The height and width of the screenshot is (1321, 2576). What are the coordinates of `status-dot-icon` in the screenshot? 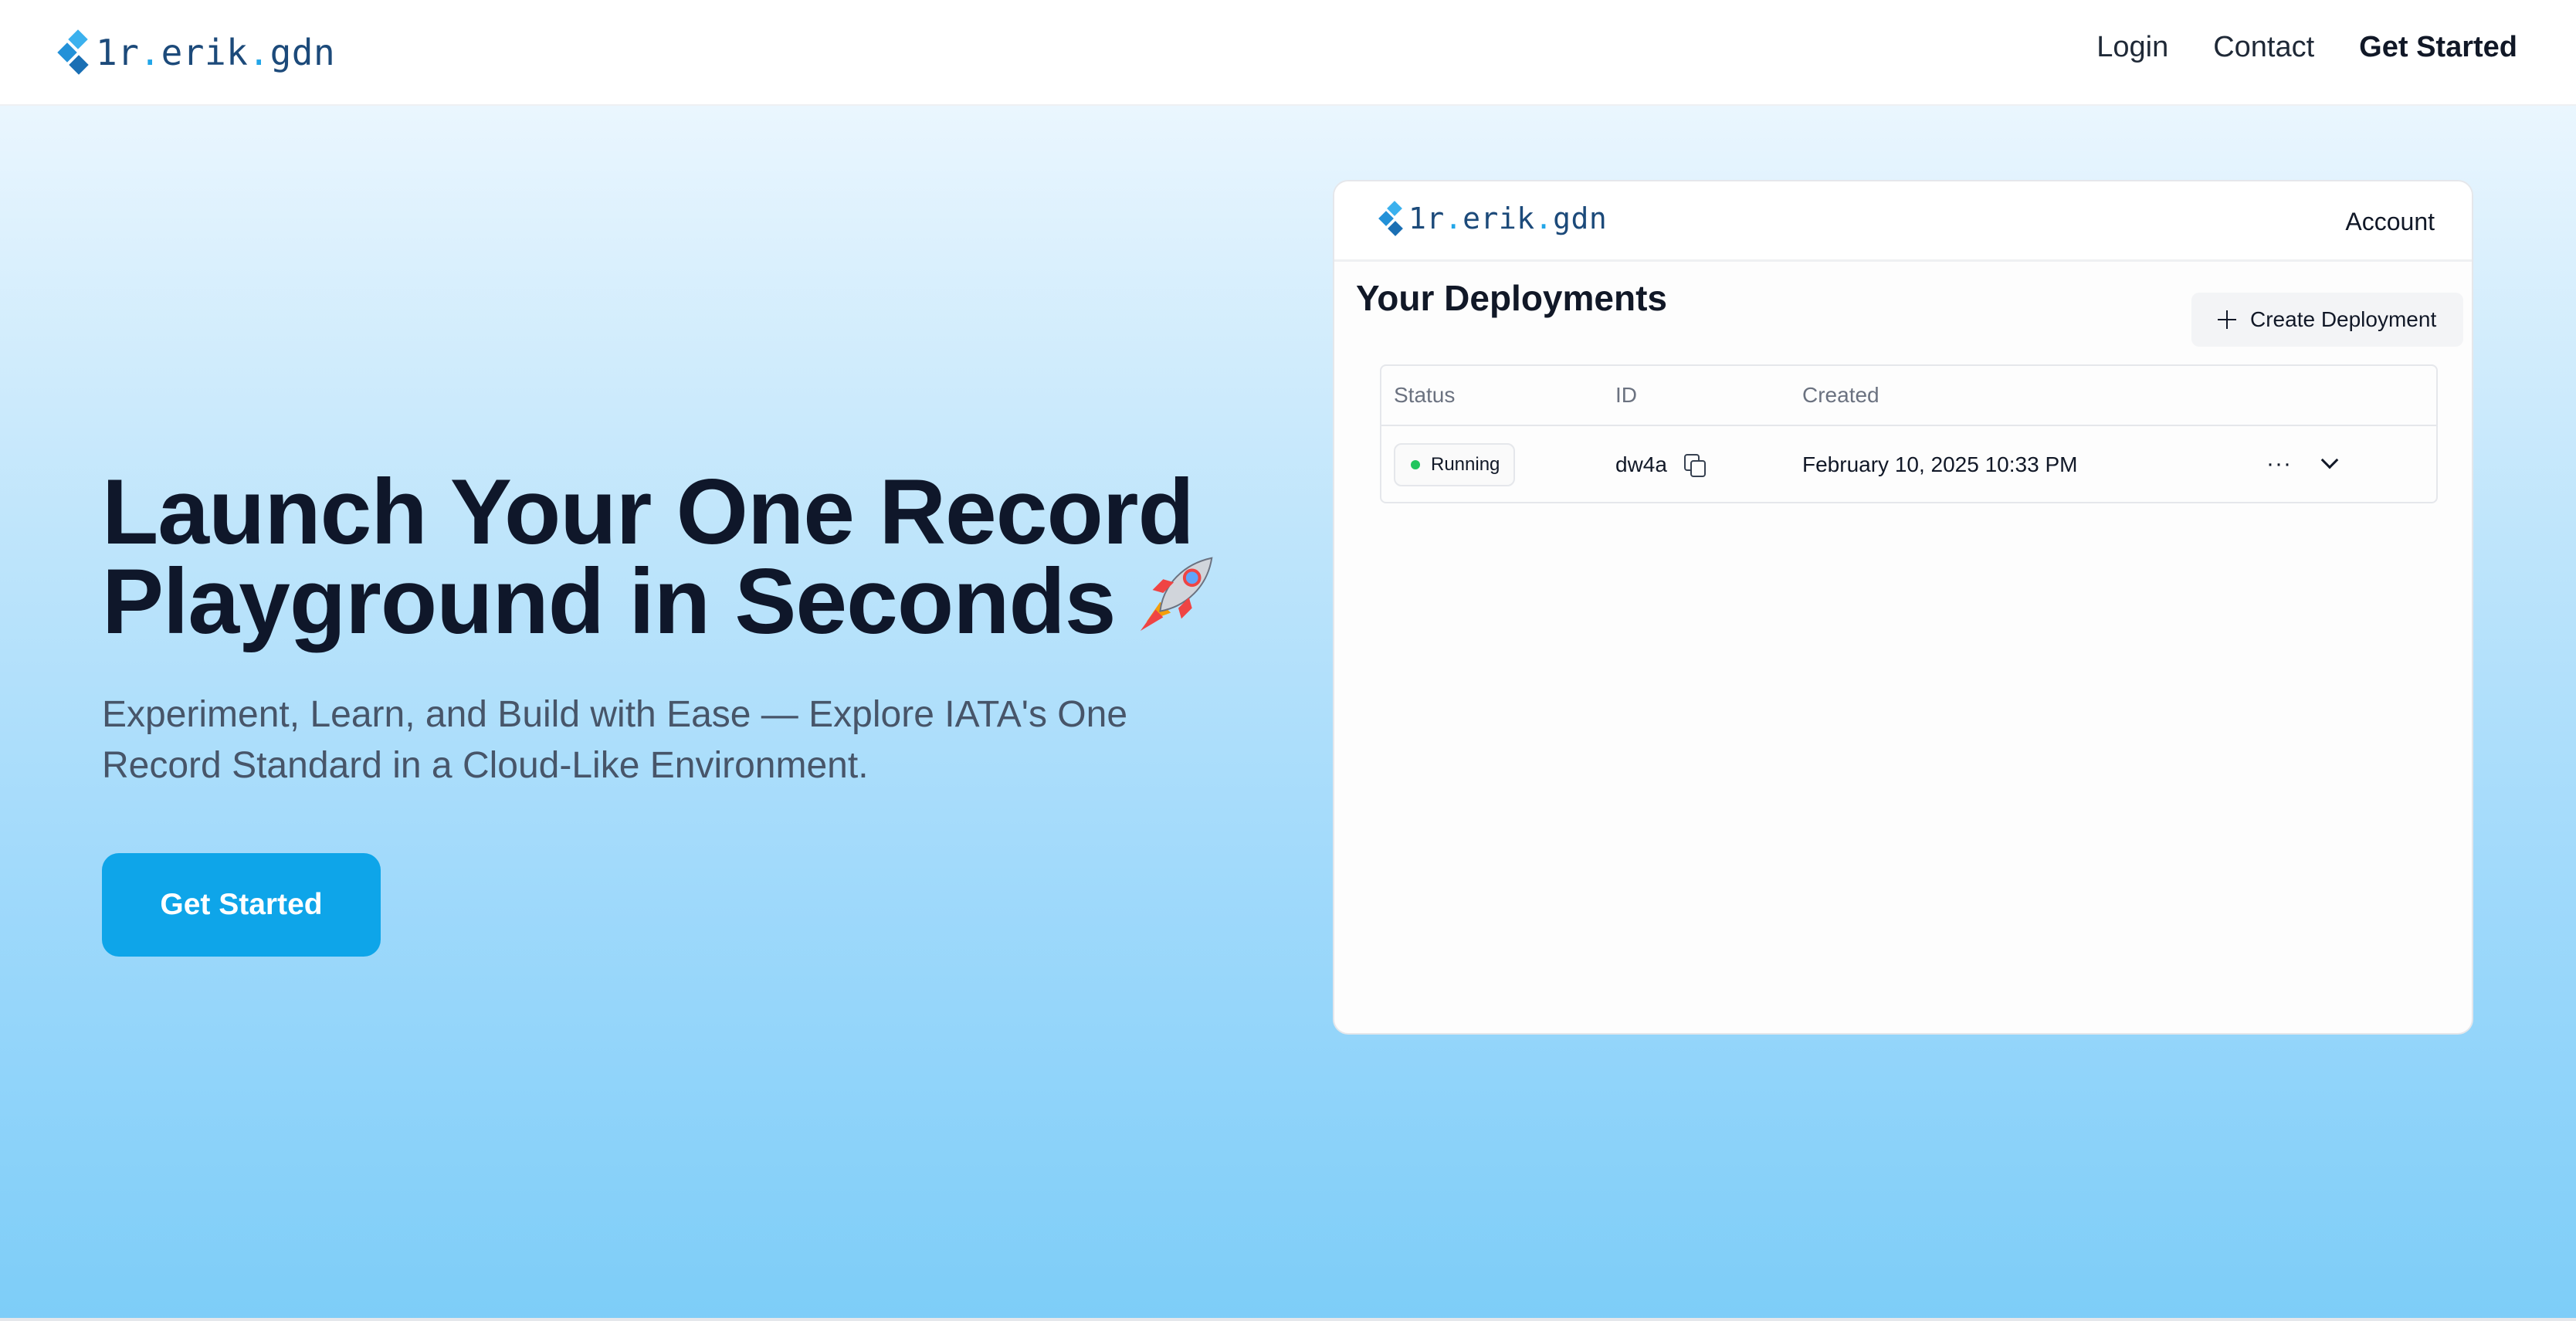 It's located at (1415, 464).